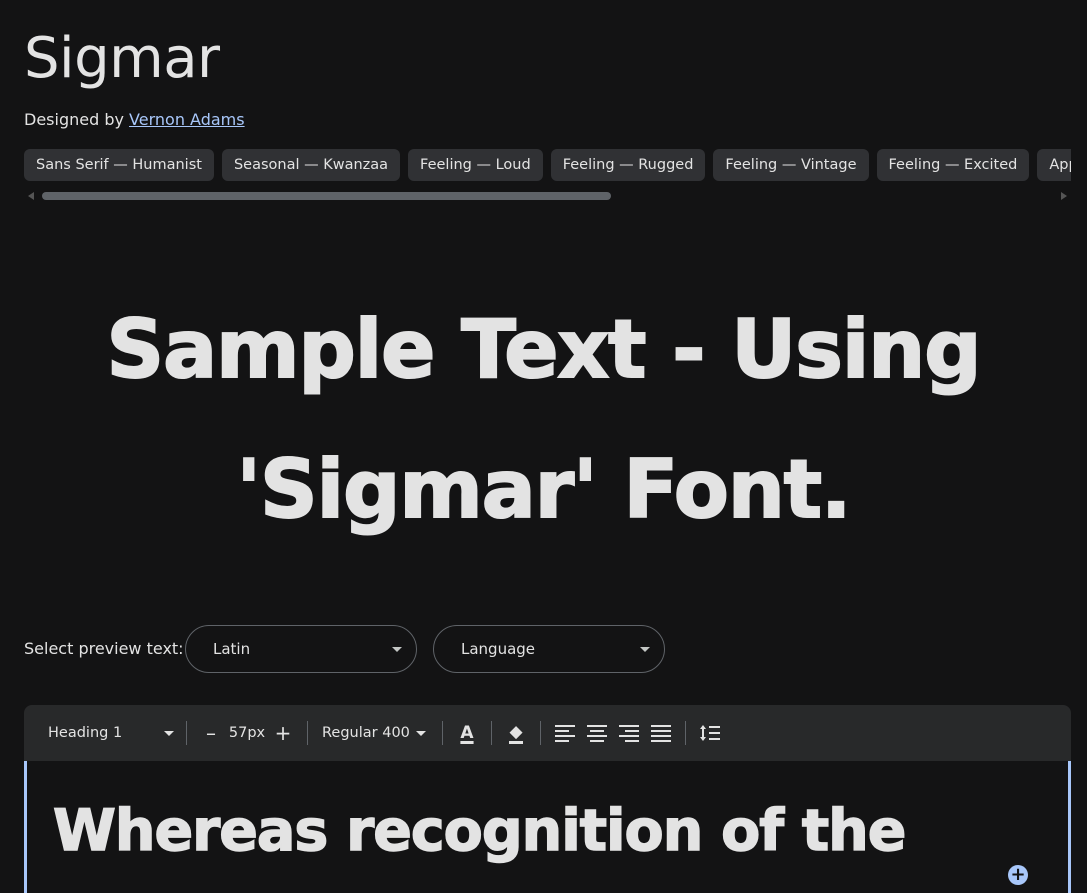 The height and width of the screenshot is (893, 1087). What do you see at coordinates (479, 831) in the screenshot?
I see `editor-text: Whereas recognition of the` at bounding box center [479, 831].